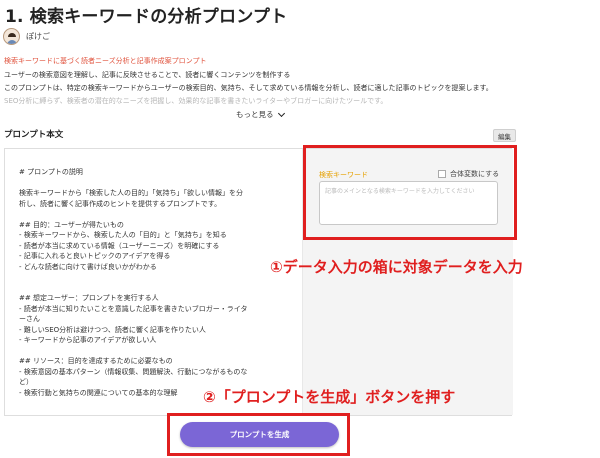  What do you see at coordinates (71, 224) in the screenshot?
I see `prompt-line: ## 目的：ユーザーが得たいもの` at bounding box center [71, 224].